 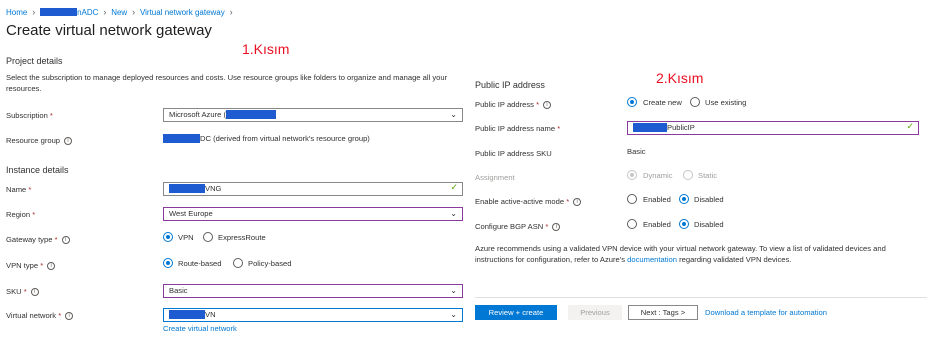 What do you see at coordinates (16, 12) in the screenshot?
I see `breadcrumb-home: Home` at bounding box center [16, 12].